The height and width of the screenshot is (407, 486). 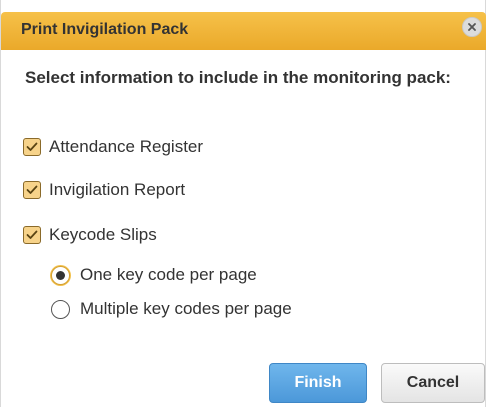 I want to click on invigilation-report-label: Invigilation Report, so click(x=117, y=189).